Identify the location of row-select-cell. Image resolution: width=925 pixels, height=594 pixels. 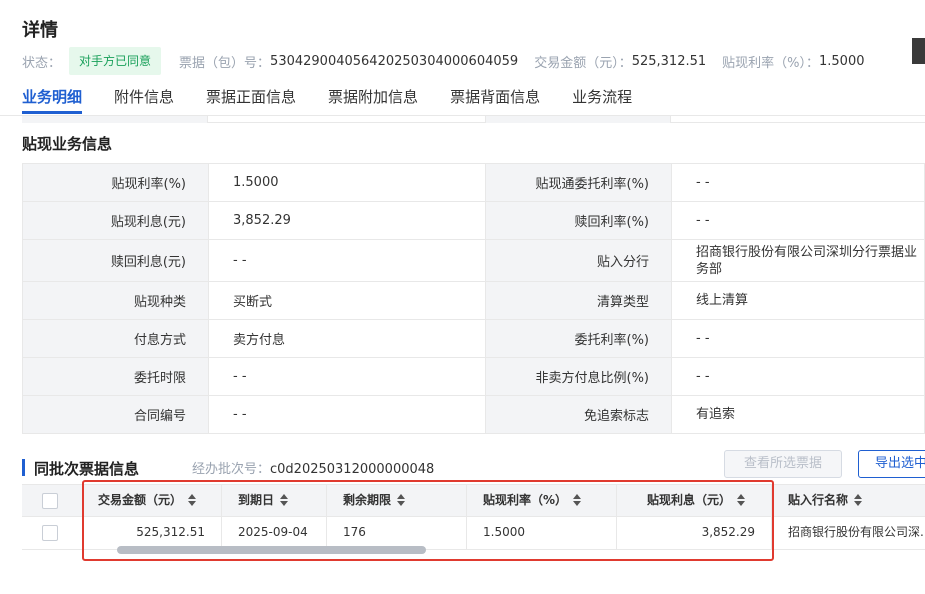
(52, 533).